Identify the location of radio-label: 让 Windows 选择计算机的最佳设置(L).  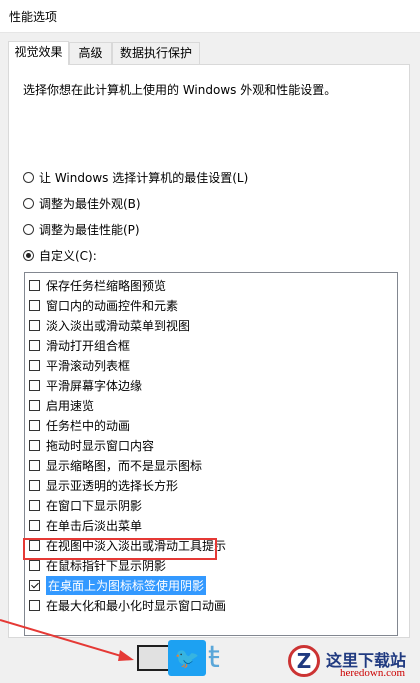
(144, 177).